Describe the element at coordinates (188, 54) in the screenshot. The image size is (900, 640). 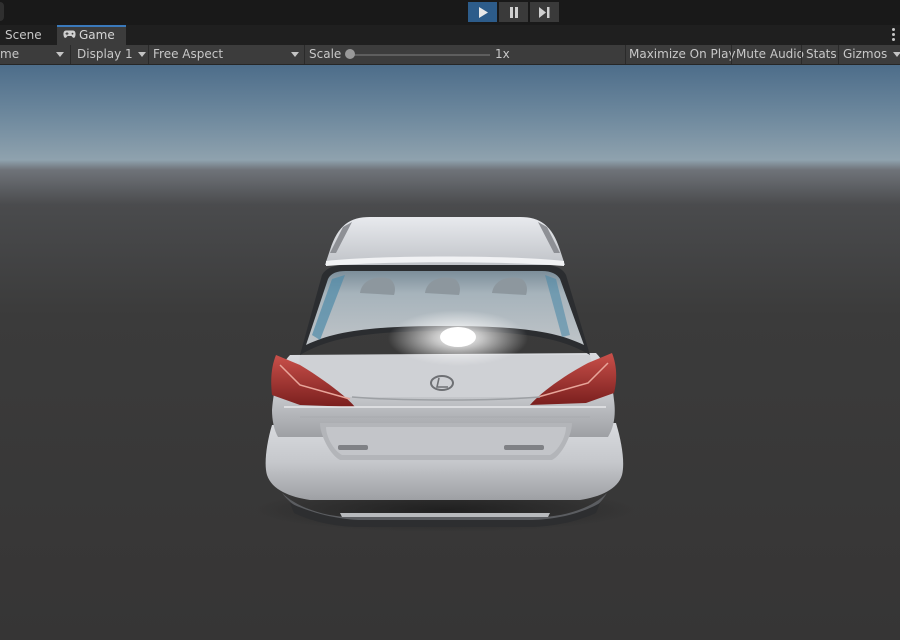
I see `aspect-dropdown-label: Free Aspect` at that location.